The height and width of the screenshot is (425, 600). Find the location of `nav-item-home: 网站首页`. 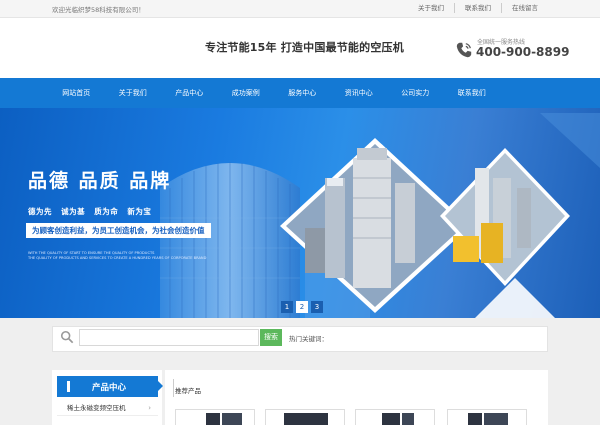

nav-item-home: 网站首页 is located at coordinates (76, 93).